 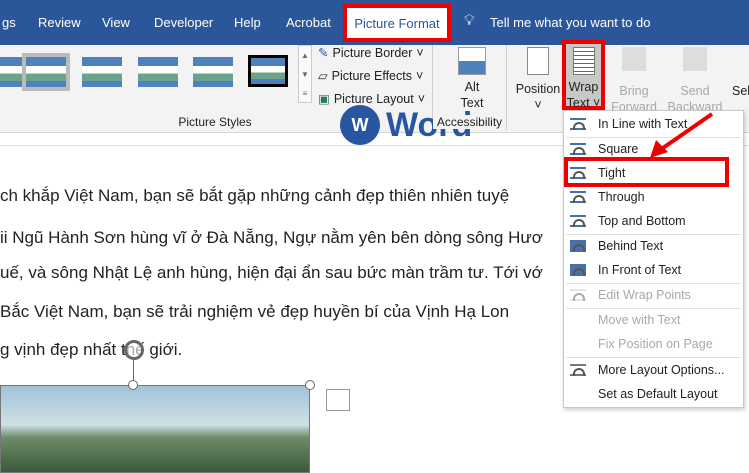 What do you see at coordinates (695, 81) in the screenshot?
I see `send-backward-button: Send Backward` at bounding box center [695, 81].